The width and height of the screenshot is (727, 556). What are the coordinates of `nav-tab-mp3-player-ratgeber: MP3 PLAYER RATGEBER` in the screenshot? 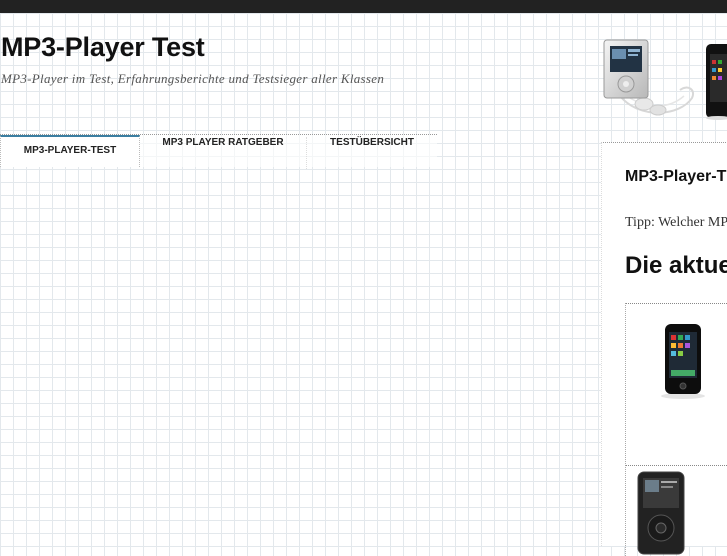 It's located at (223, 153).